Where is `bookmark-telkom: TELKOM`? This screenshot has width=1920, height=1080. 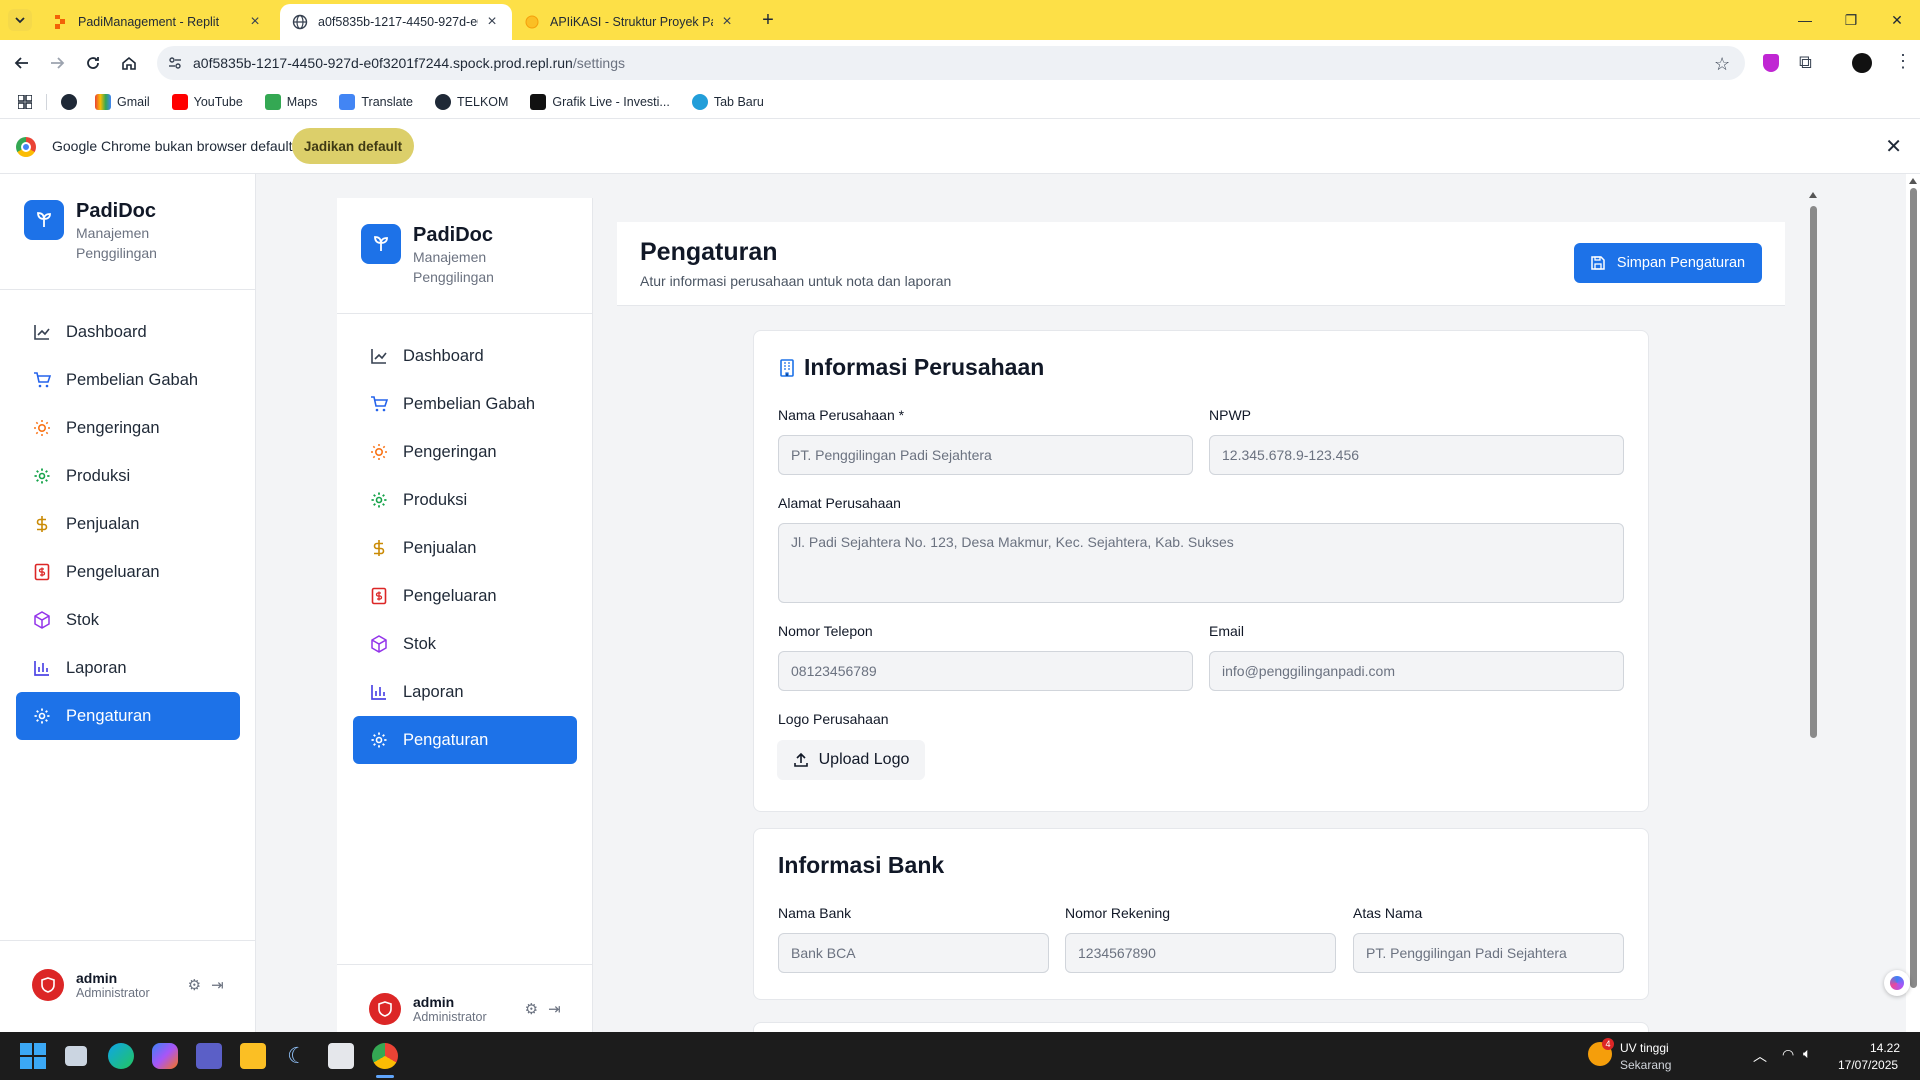 bookmark-telkom: TELKOM is located at coordinates (471, 102).